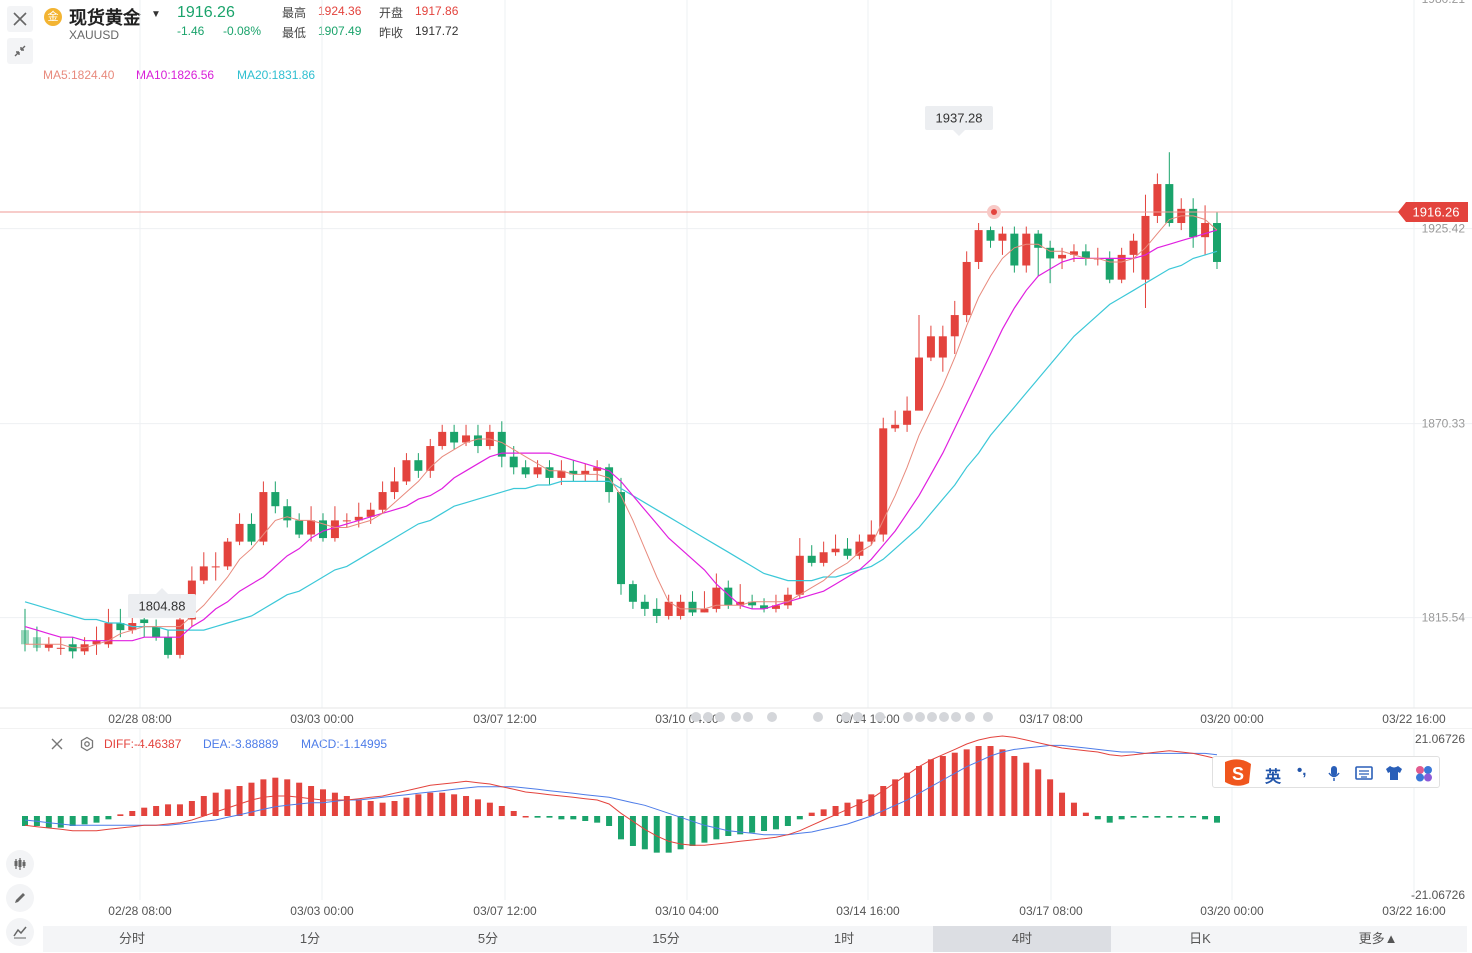  Describe the element at coordinates (666, 939) in the screenshot. I see `tab-15min: 15分` at that location.